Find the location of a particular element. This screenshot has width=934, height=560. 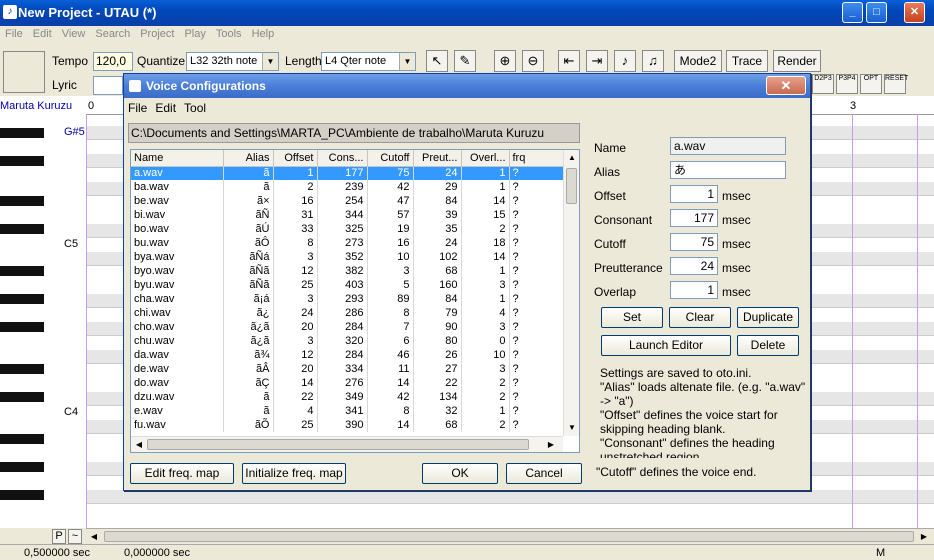

name-field: a.wav is located at coordinates (728, 146).